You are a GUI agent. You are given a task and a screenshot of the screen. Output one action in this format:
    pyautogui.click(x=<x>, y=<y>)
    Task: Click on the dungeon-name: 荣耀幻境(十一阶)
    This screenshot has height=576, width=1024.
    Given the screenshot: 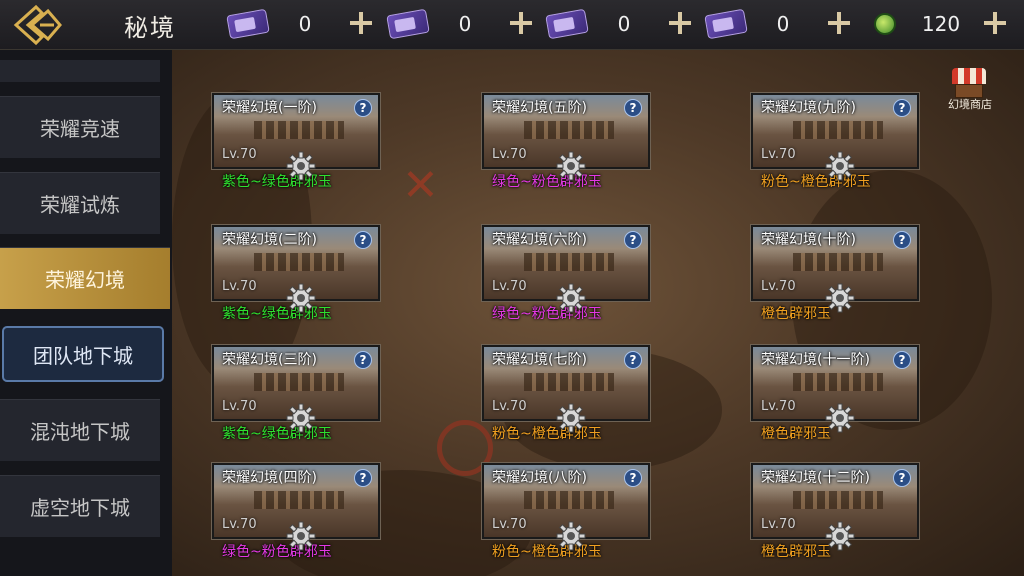 What is the action you would take?
    pyautogui.click(x=815, y=360)
    